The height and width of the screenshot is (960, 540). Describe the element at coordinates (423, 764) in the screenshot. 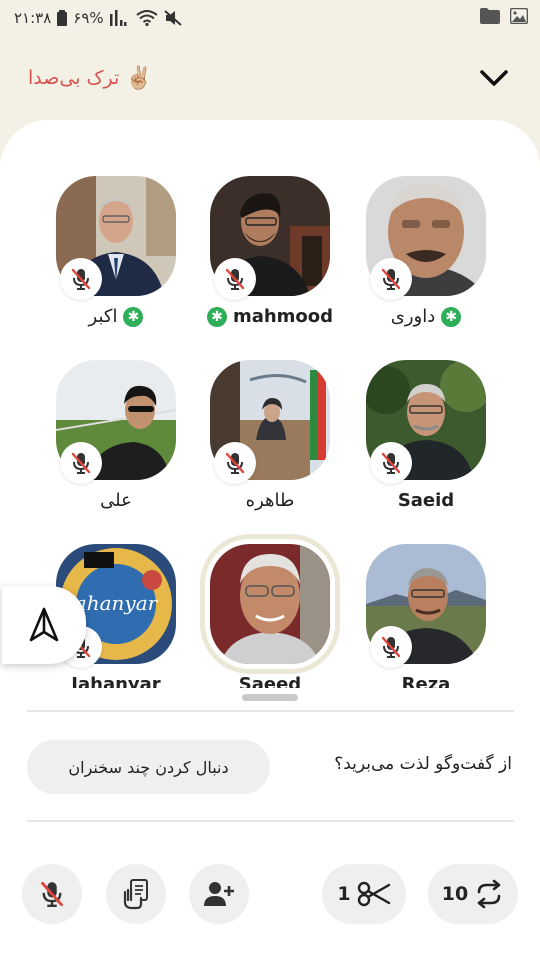

I see `enjoy-prompt: از گفت‌وگو لذت می‌برید؟` at that location.